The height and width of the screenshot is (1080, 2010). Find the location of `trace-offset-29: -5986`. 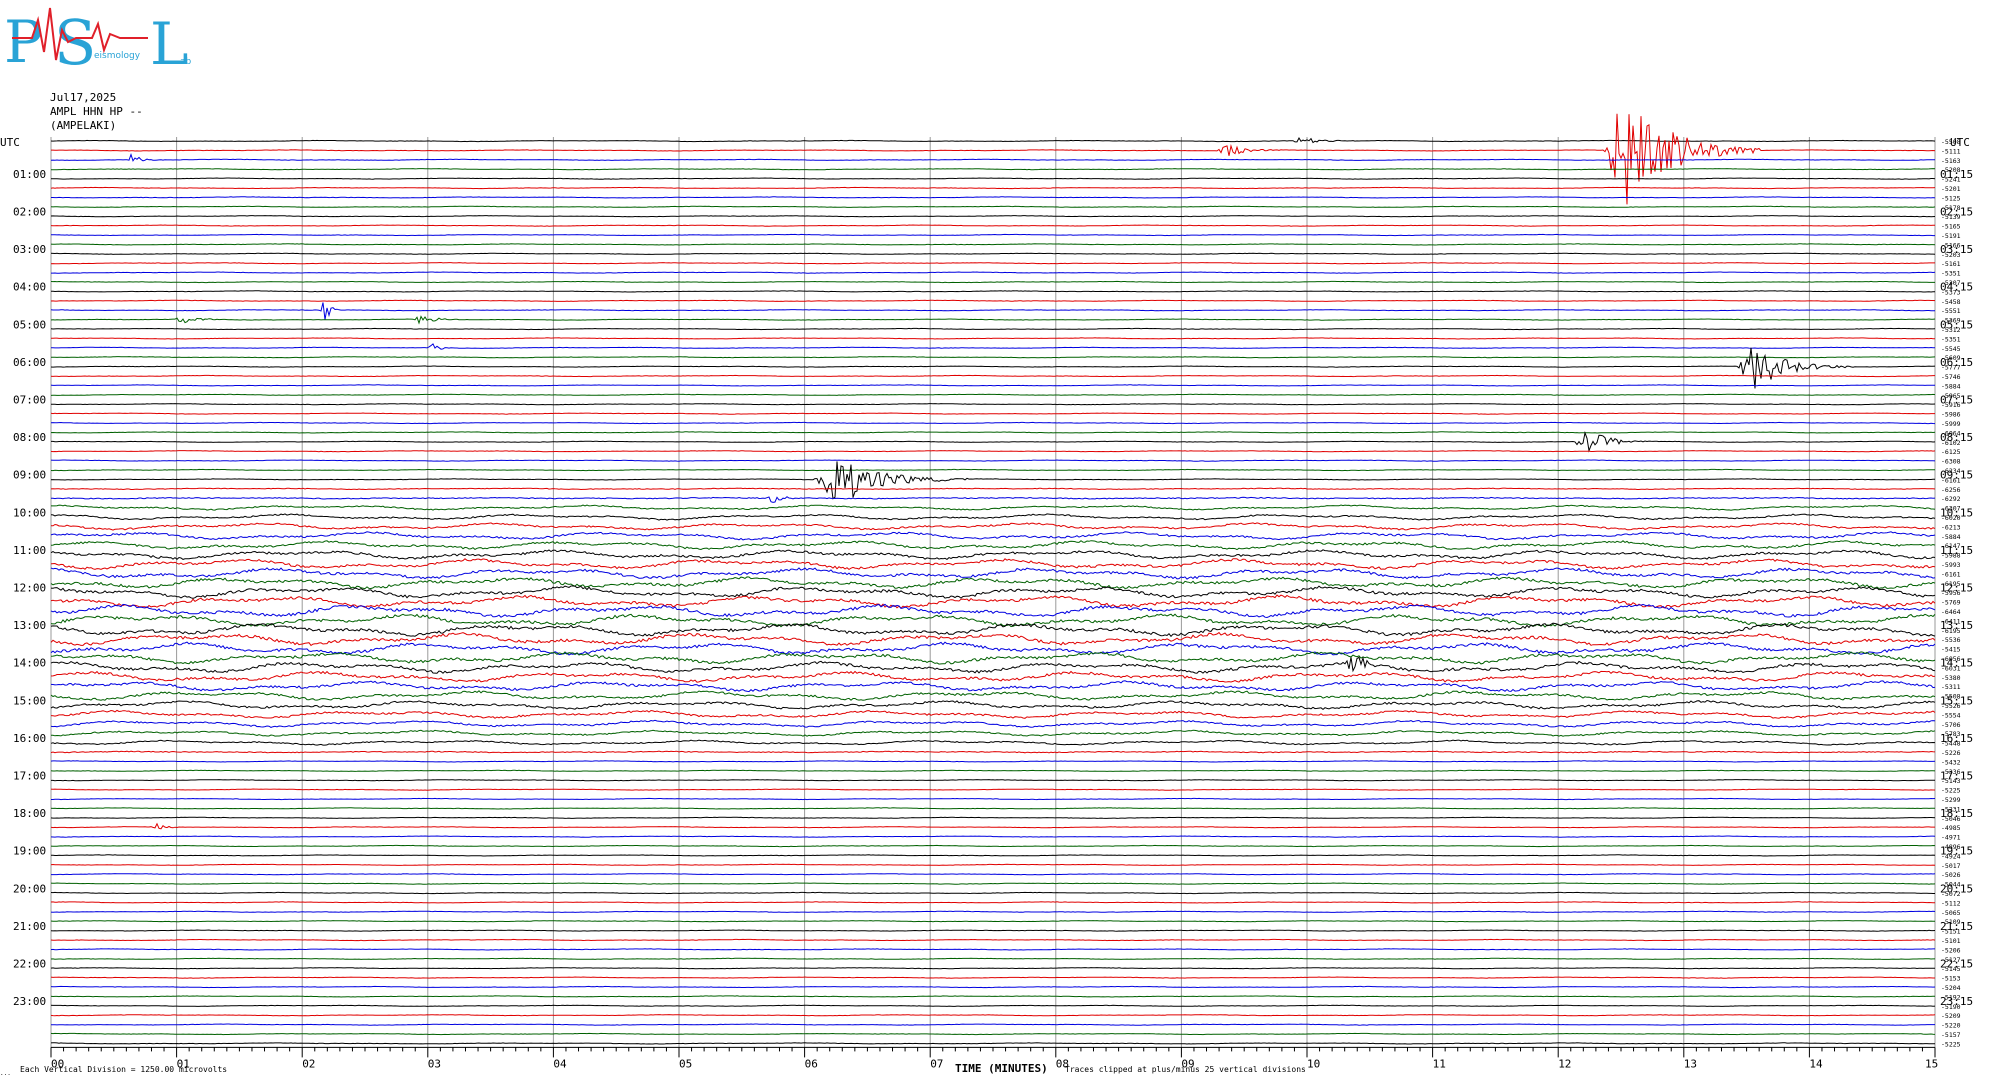

trace-offset-29: -5986 is located at coordinates (1951, 415).